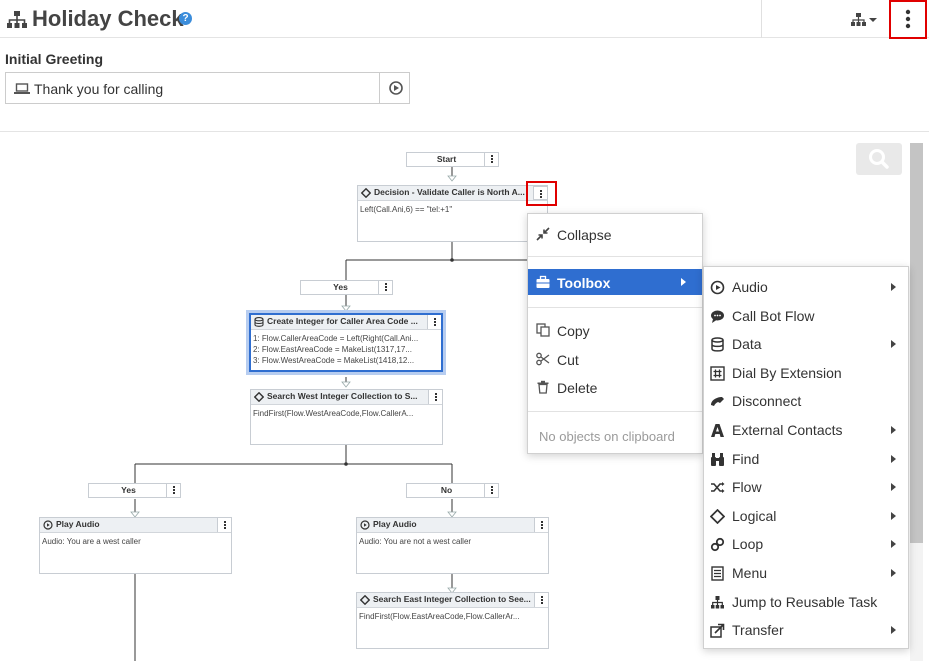  What do you see at coordinates (615, 359) in the screenshot?
I see `cut-menu-item: Cut` at bounding box center [615, 359].